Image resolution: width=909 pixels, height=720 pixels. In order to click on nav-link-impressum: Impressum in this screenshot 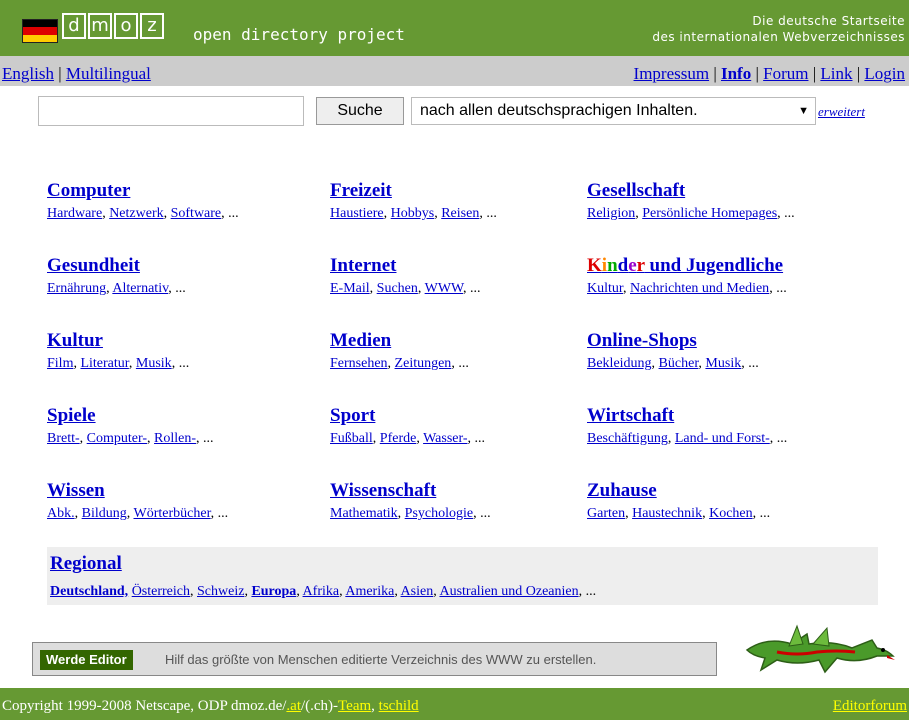, I will do `click(672, 73)`.